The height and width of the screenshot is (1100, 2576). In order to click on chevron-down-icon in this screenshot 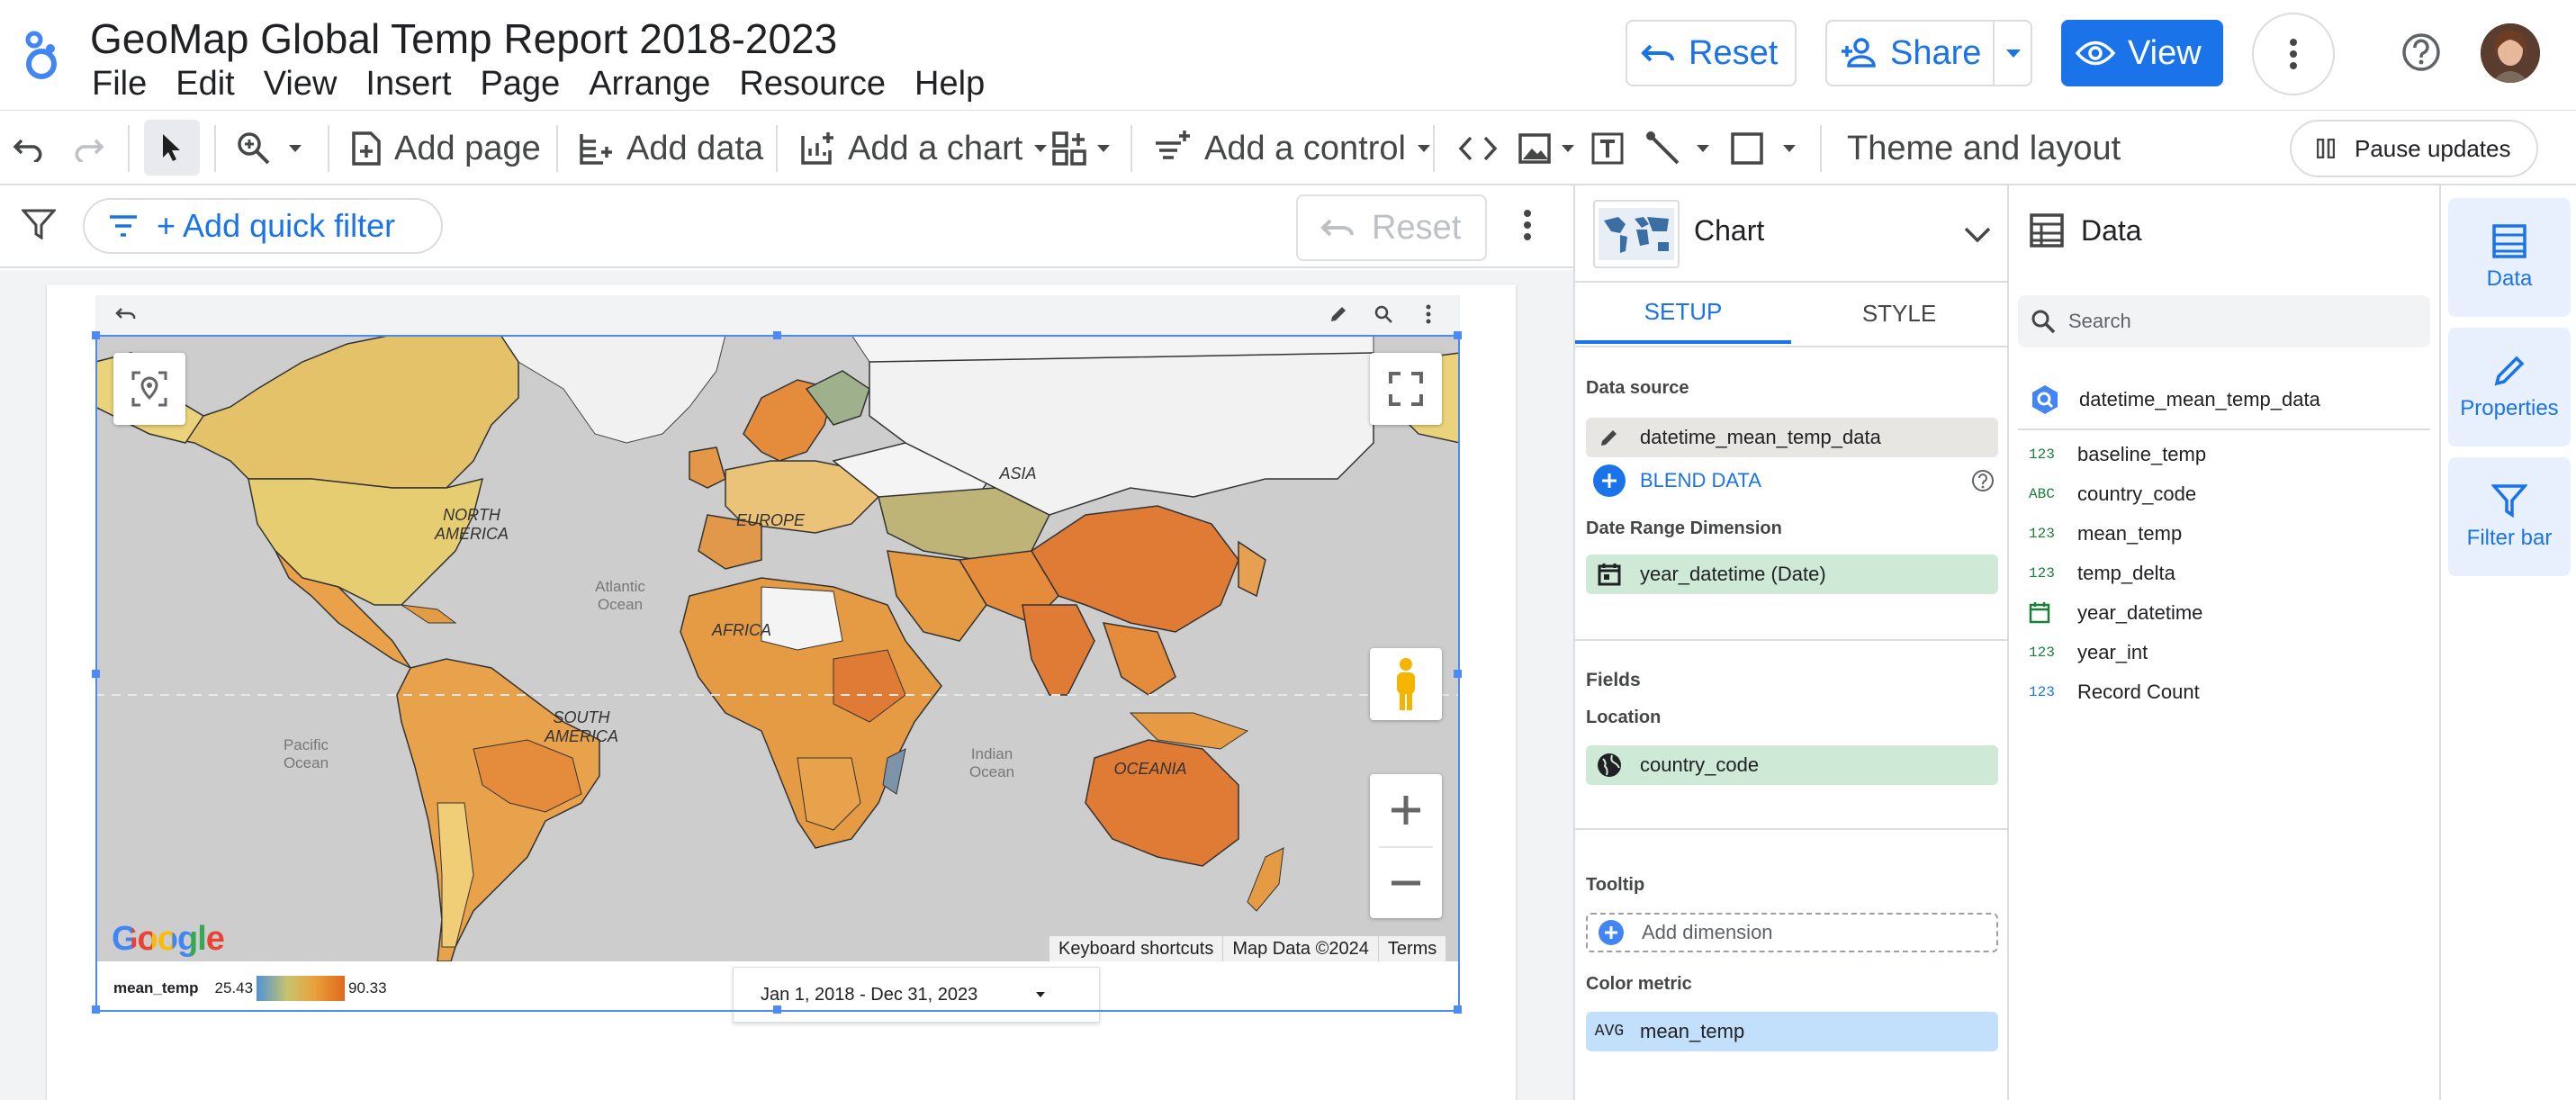, I will do `click(1977, 235)`.